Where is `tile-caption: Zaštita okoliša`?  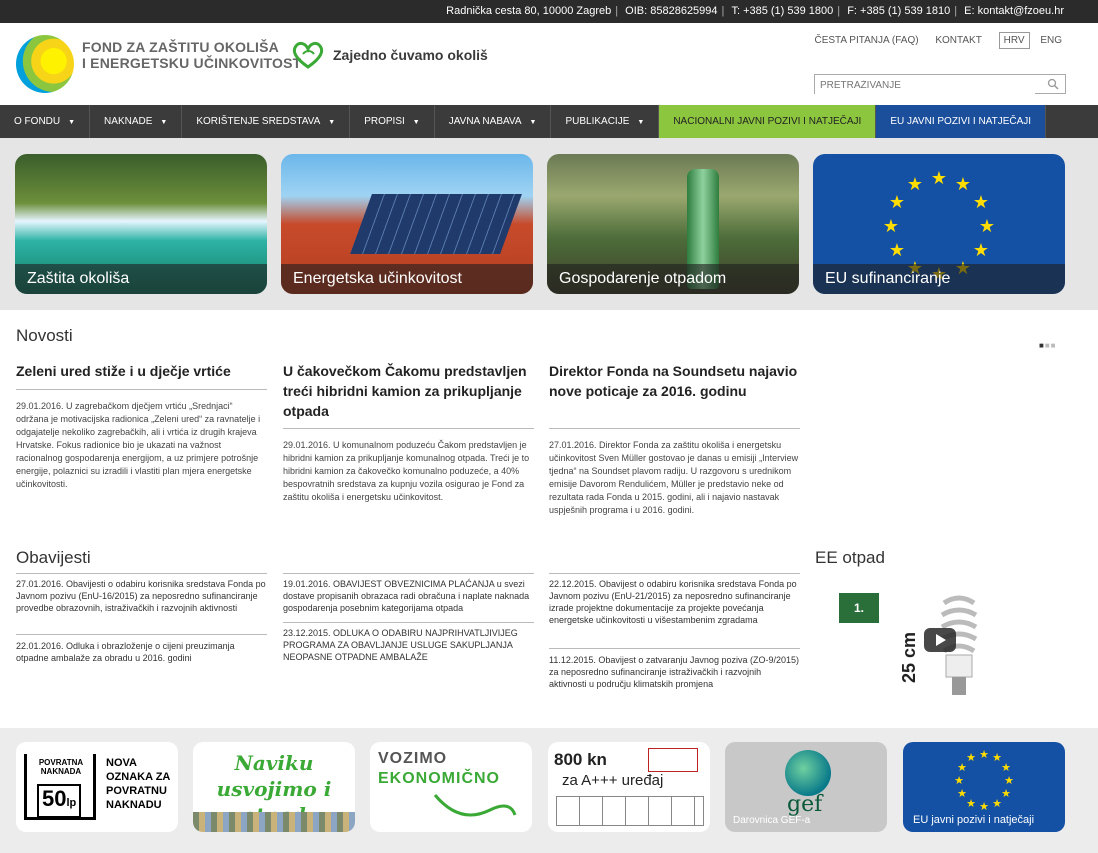
tile-caption: Zaštita okoliša is located at coordinates (141, 279).